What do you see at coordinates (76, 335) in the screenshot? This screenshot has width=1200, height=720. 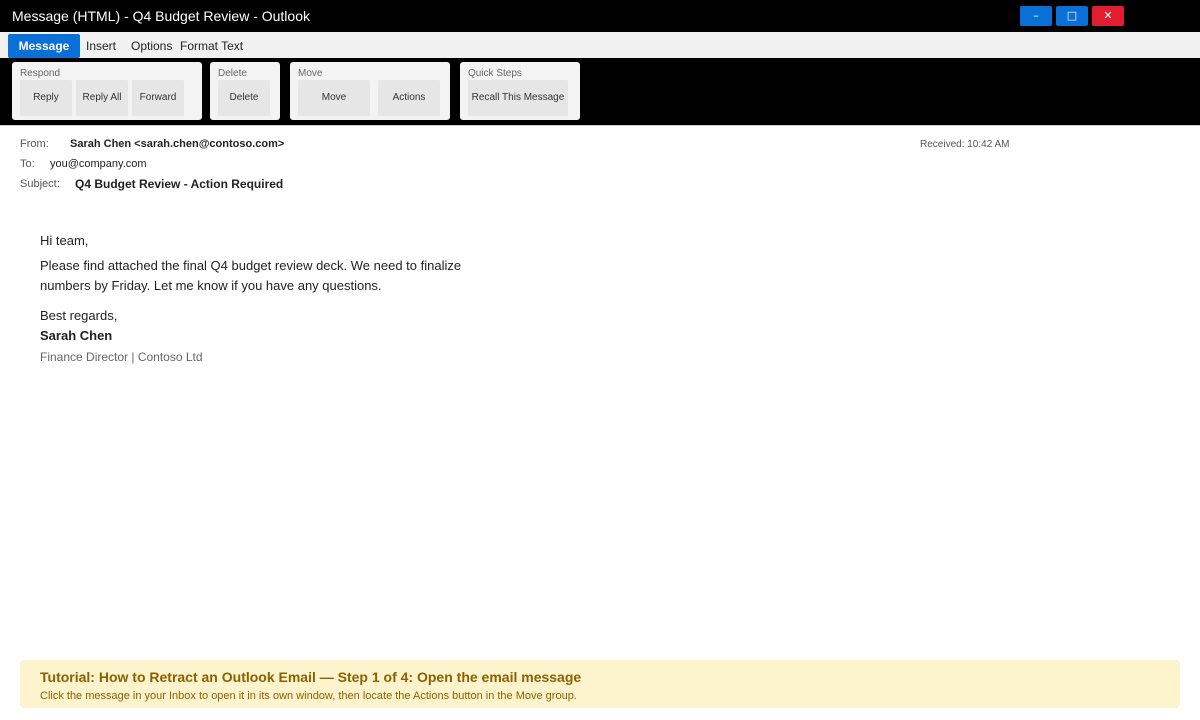 I see `signature-name: Sarah Chen` at bounding box center [76, 335].